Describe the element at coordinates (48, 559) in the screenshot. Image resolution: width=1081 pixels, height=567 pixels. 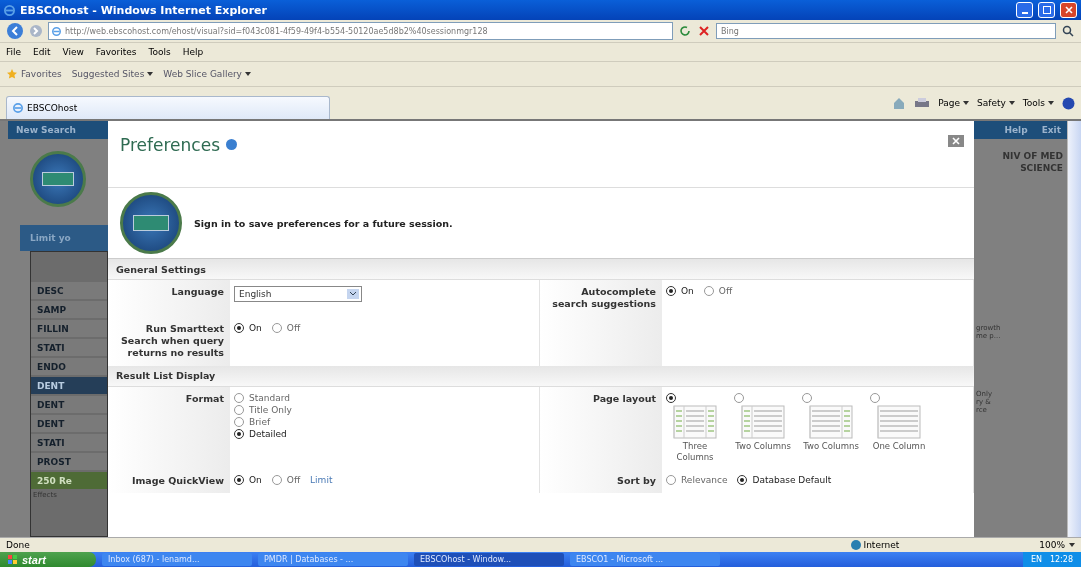
I see `start-button: start` at that location.